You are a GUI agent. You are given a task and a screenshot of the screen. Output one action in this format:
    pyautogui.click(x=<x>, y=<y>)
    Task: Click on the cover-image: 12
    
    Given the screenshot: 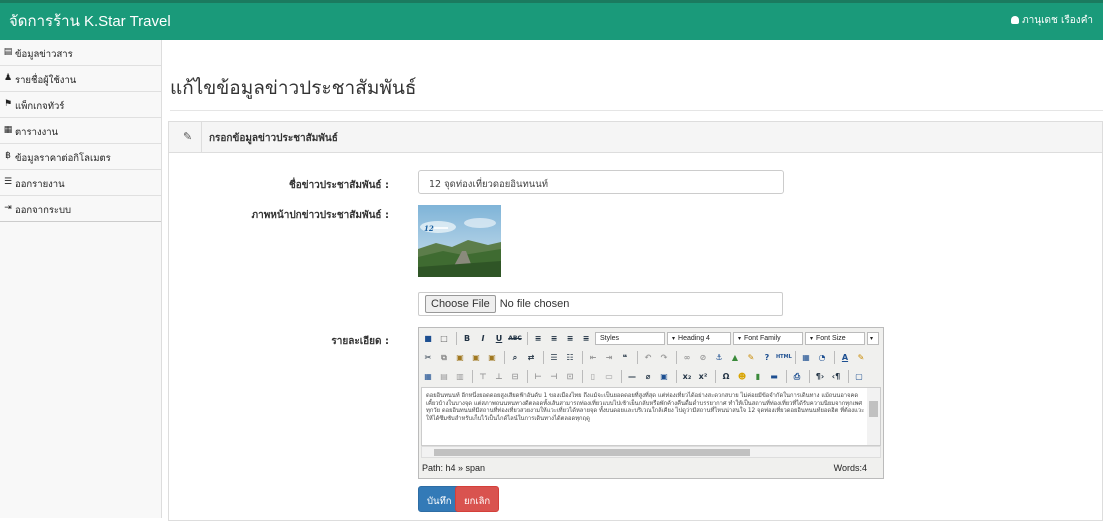 What is the action you would take?
    pyautogui.click(x=459, y=241)
    